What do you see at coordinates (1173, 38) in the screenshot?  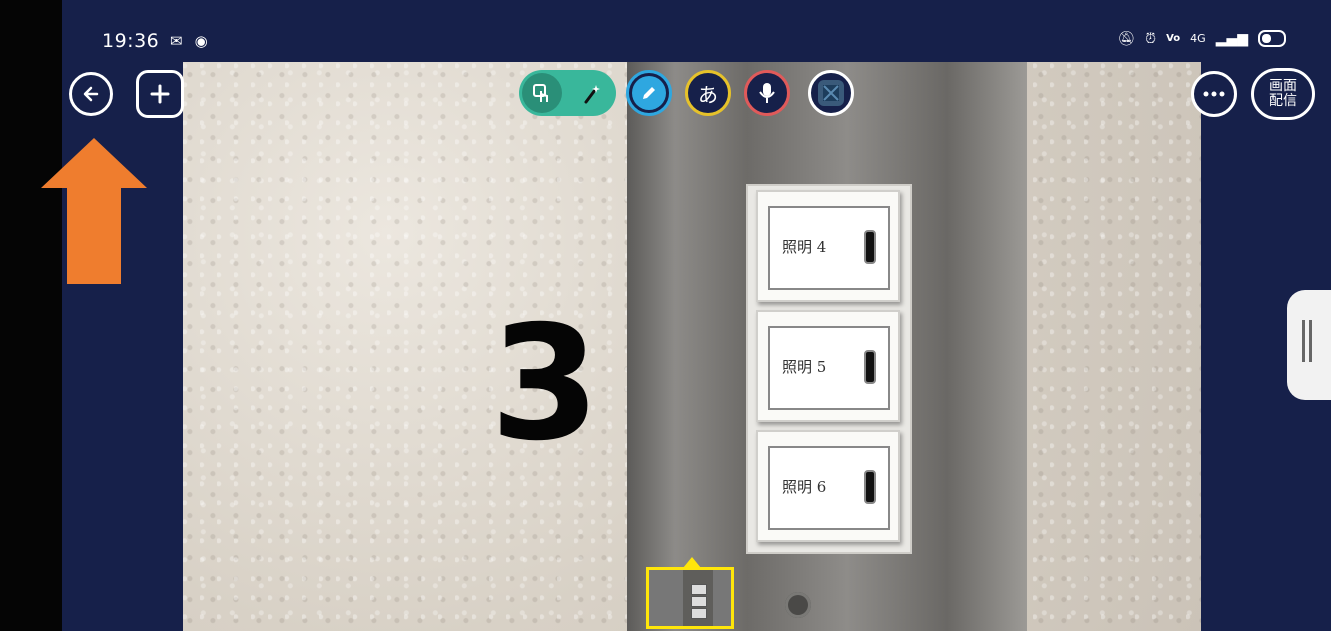 I see `volte-icon: Vo` at bounding box center [1173, 38].